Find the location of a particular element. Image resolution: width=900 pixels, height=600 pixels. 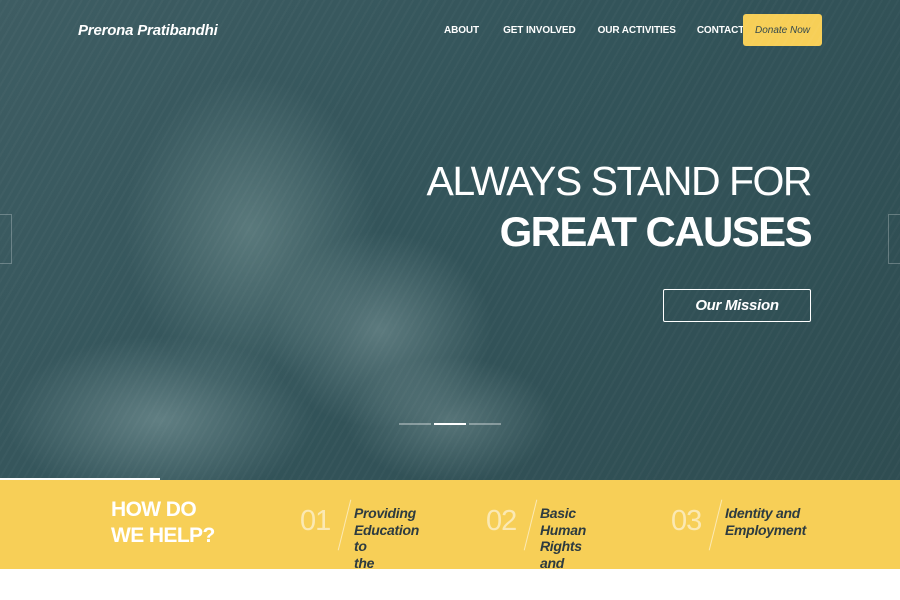

nav-item-our-activities: OUR ACTIVITIES is located at coordinates (637, 30).